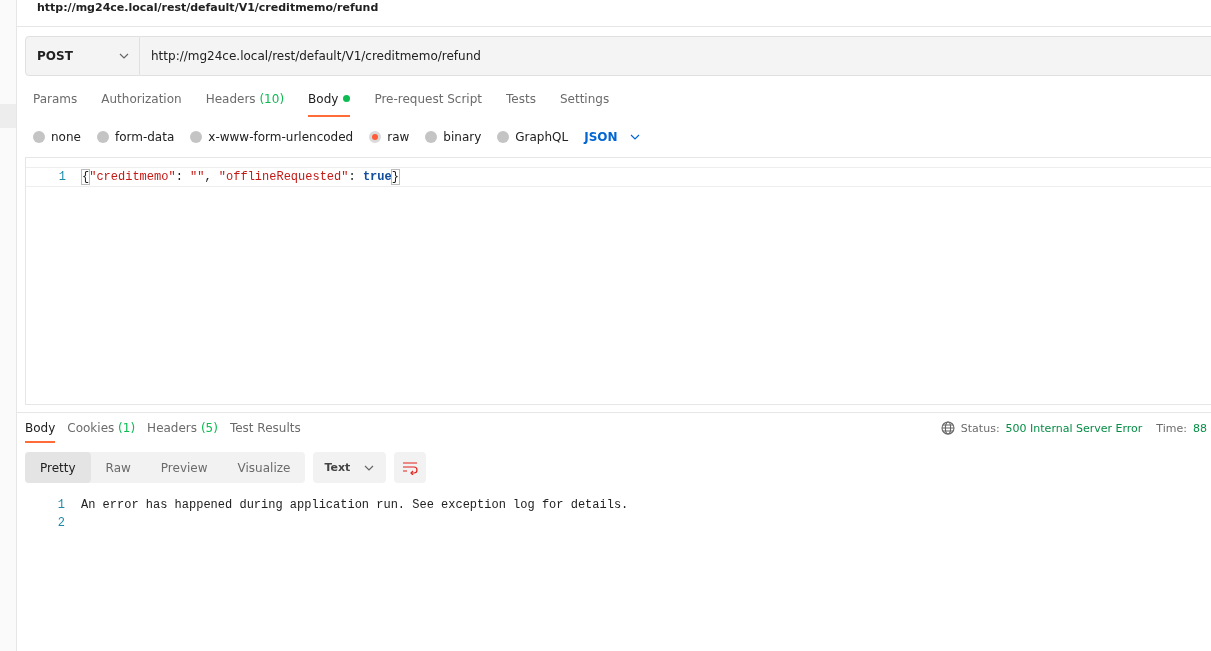  I want to click on time-label: Time:, so click(1171, 428).